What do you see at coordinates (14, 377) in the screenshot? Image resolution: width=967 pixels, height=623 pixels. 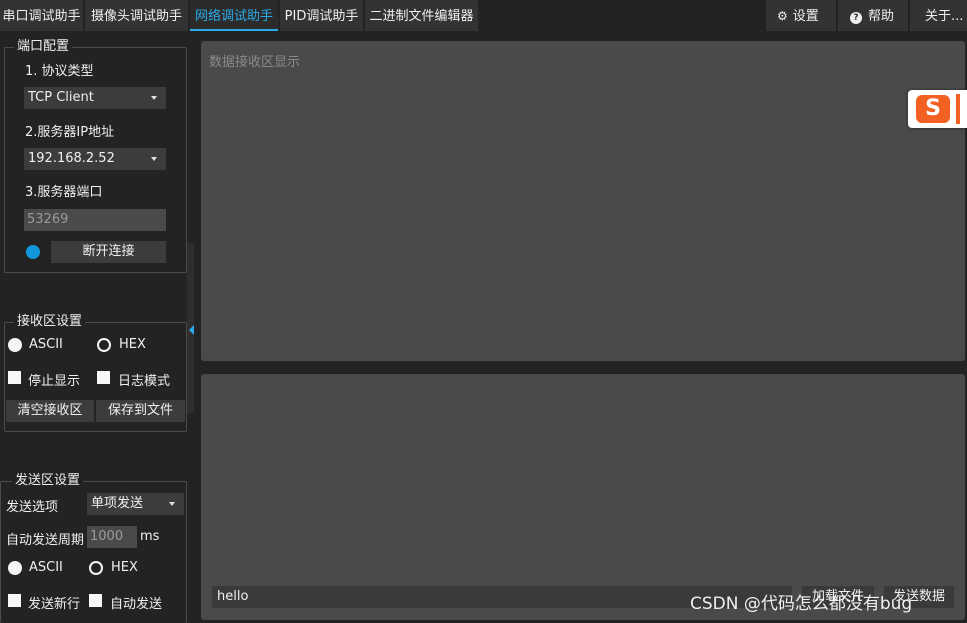 I see `stop-display-checkbox` at bounding box center [14, 377].